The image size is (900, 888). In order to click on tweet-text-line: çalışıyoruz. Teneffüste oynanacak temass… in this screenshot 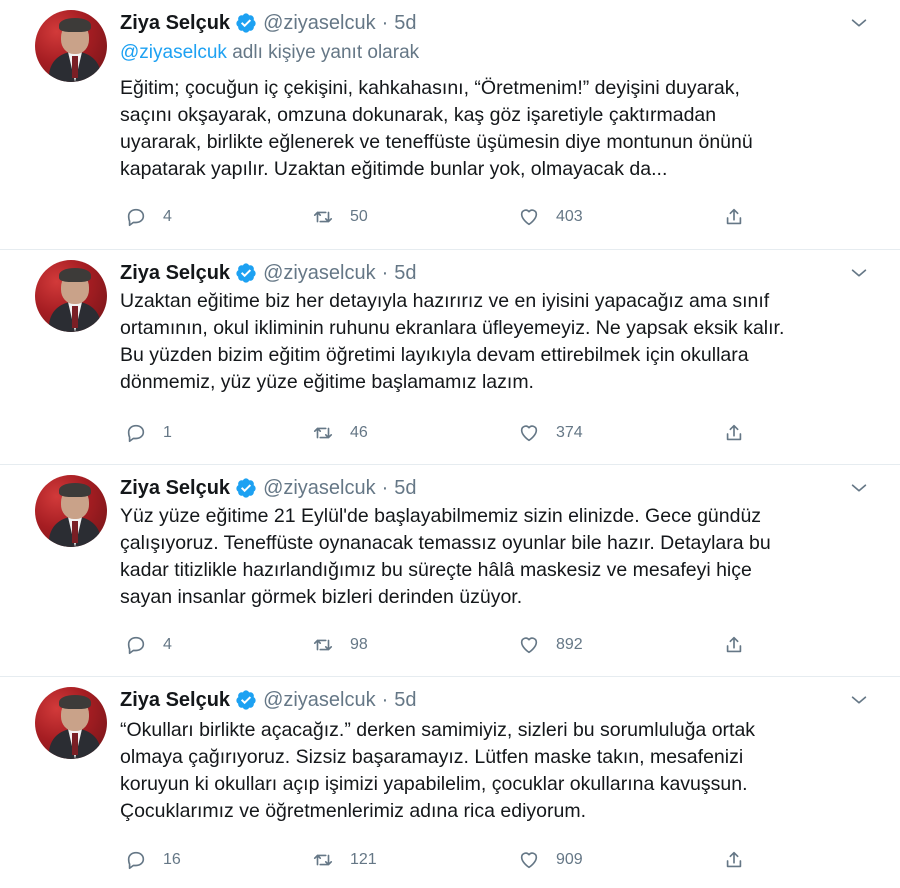, I will do `click(445, 543)`.